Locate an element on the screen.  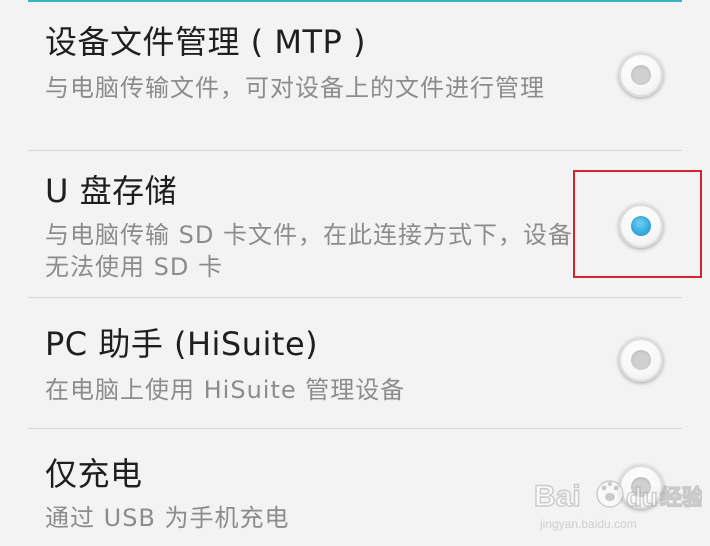
option-description-mtp: 与电脑传输文件，可对设备上的文件进行管理 is located at coordinates (295, 88).